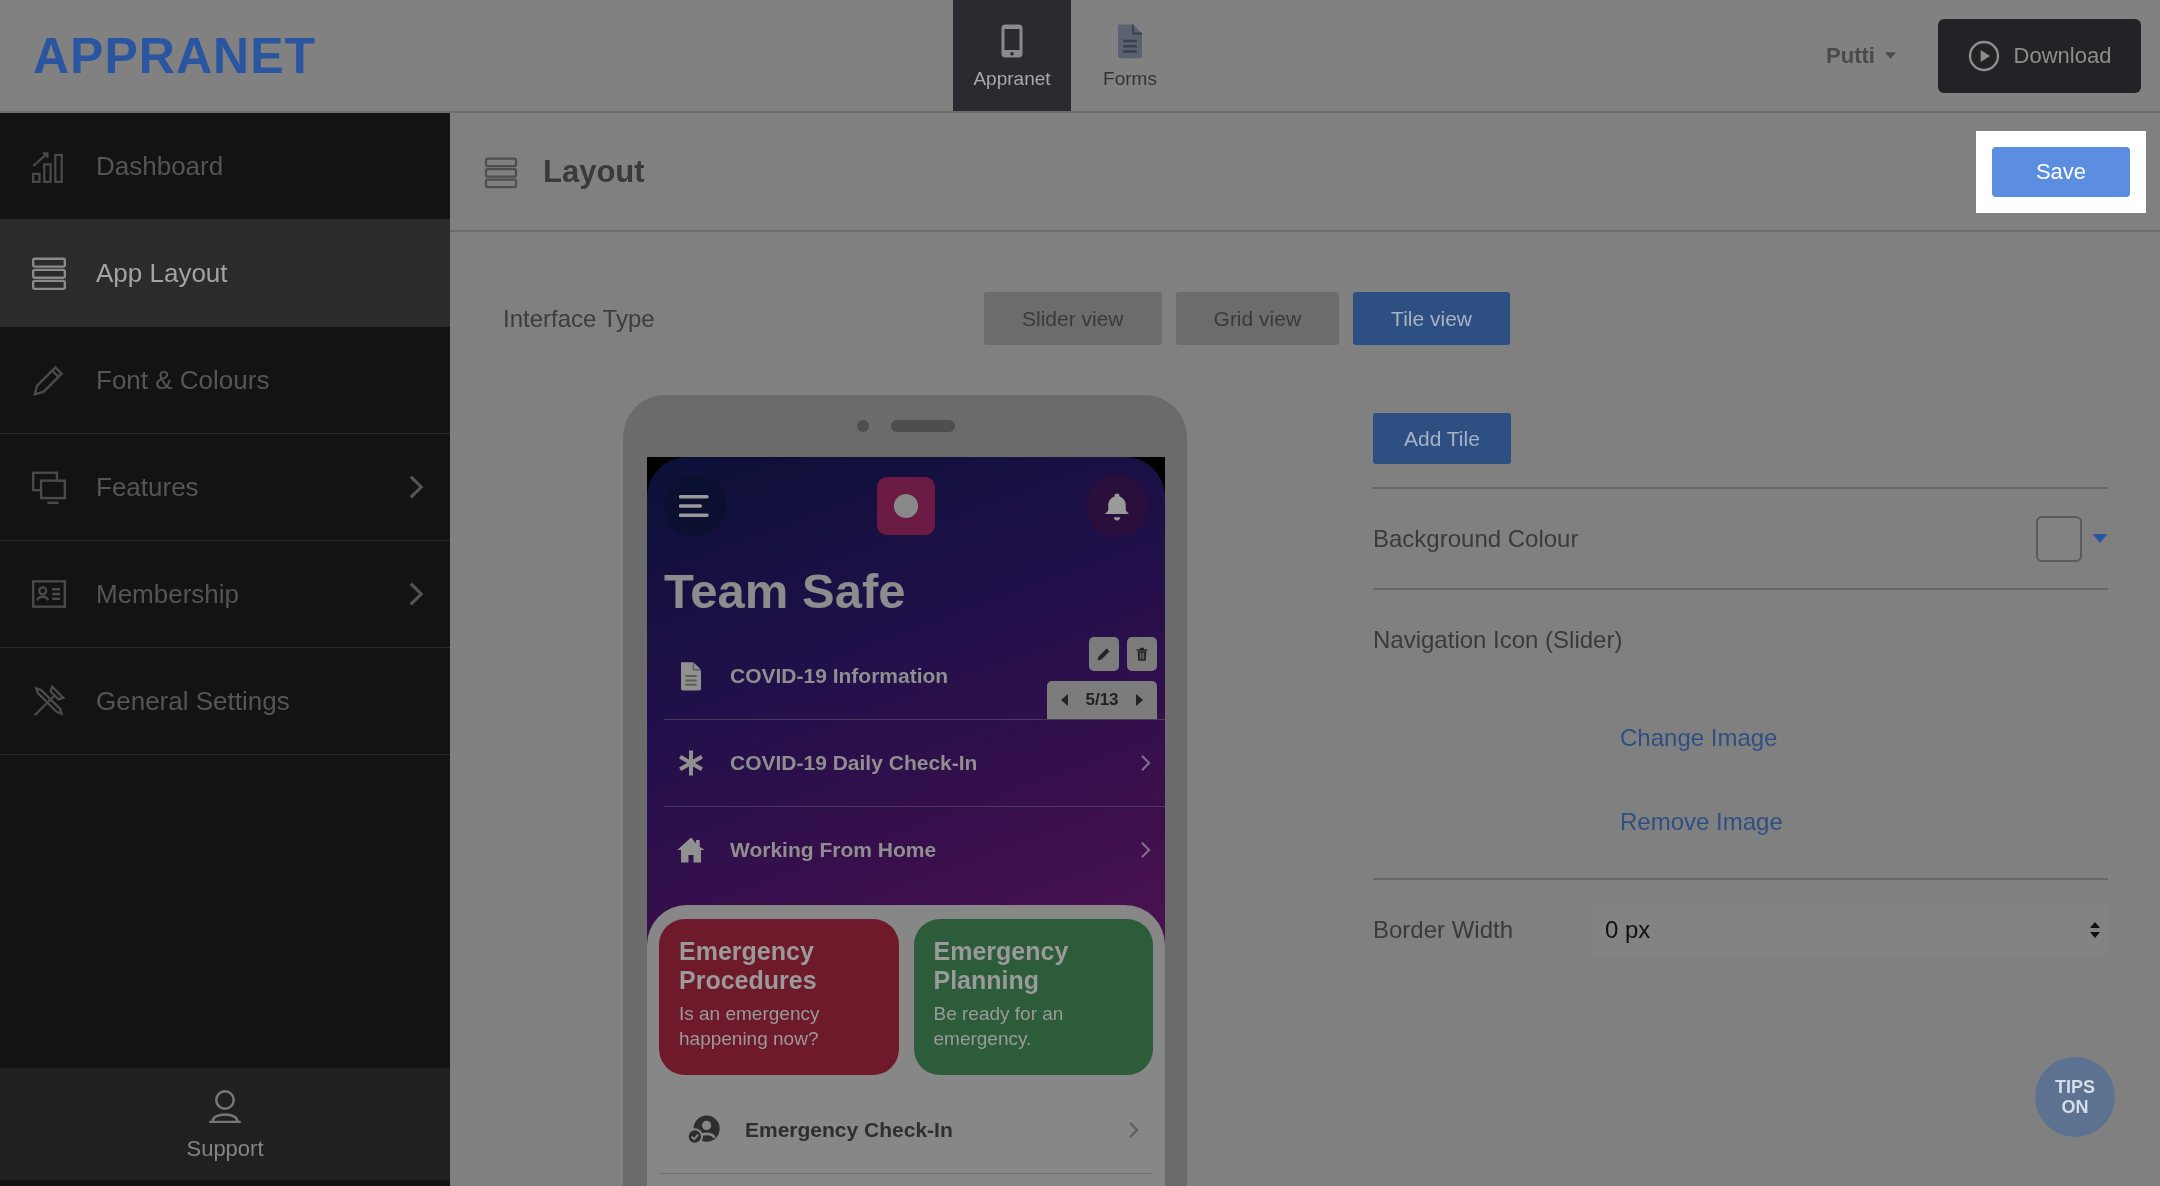  Describe the element at coordinates (2061, 171) in the screenshot. I see `save-button: Save` at that location.